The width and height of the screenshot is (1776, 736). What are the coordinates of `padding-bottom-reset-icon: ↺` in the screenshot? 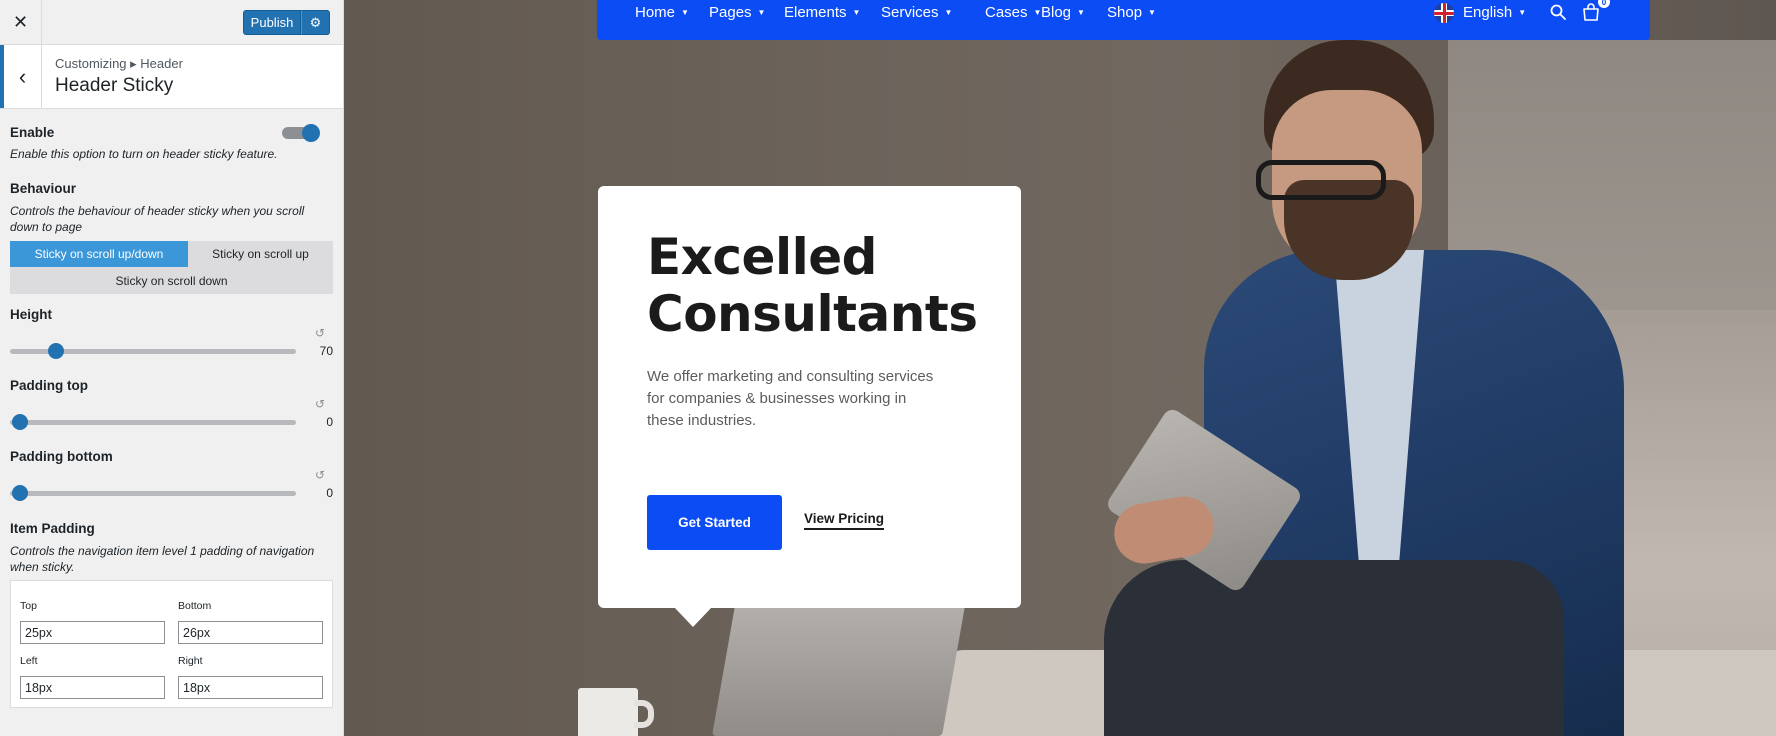 It's located at (320, 475).